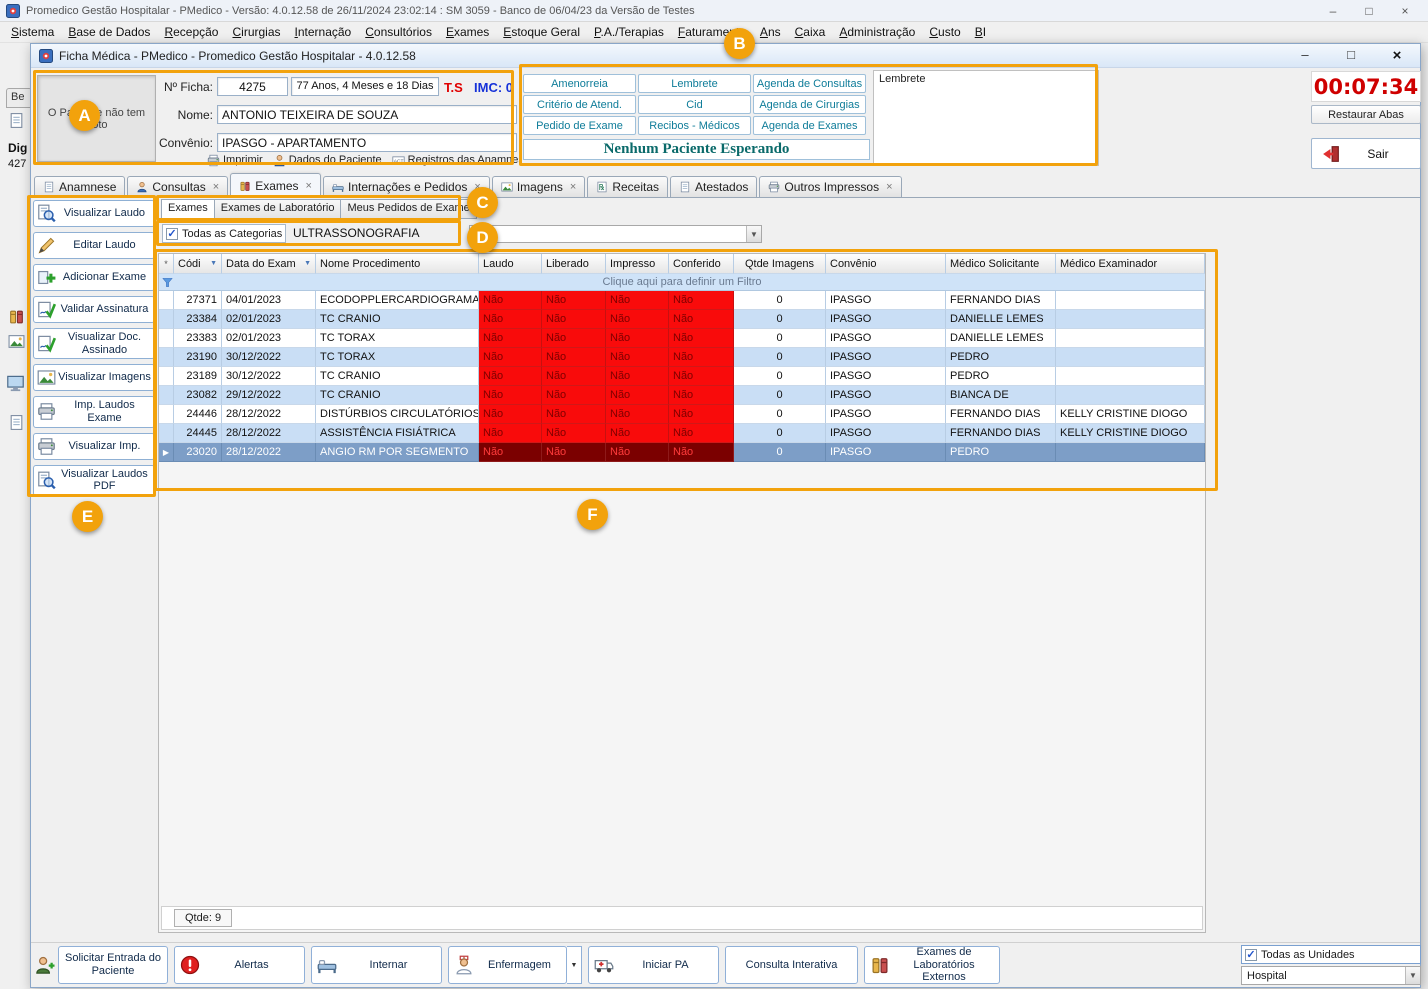  What do you see at coordinates (1366, 114) in the screenshot?
I see `restaurar-abas-button: Restaurar Abas` at bounding box center [1366, 114].